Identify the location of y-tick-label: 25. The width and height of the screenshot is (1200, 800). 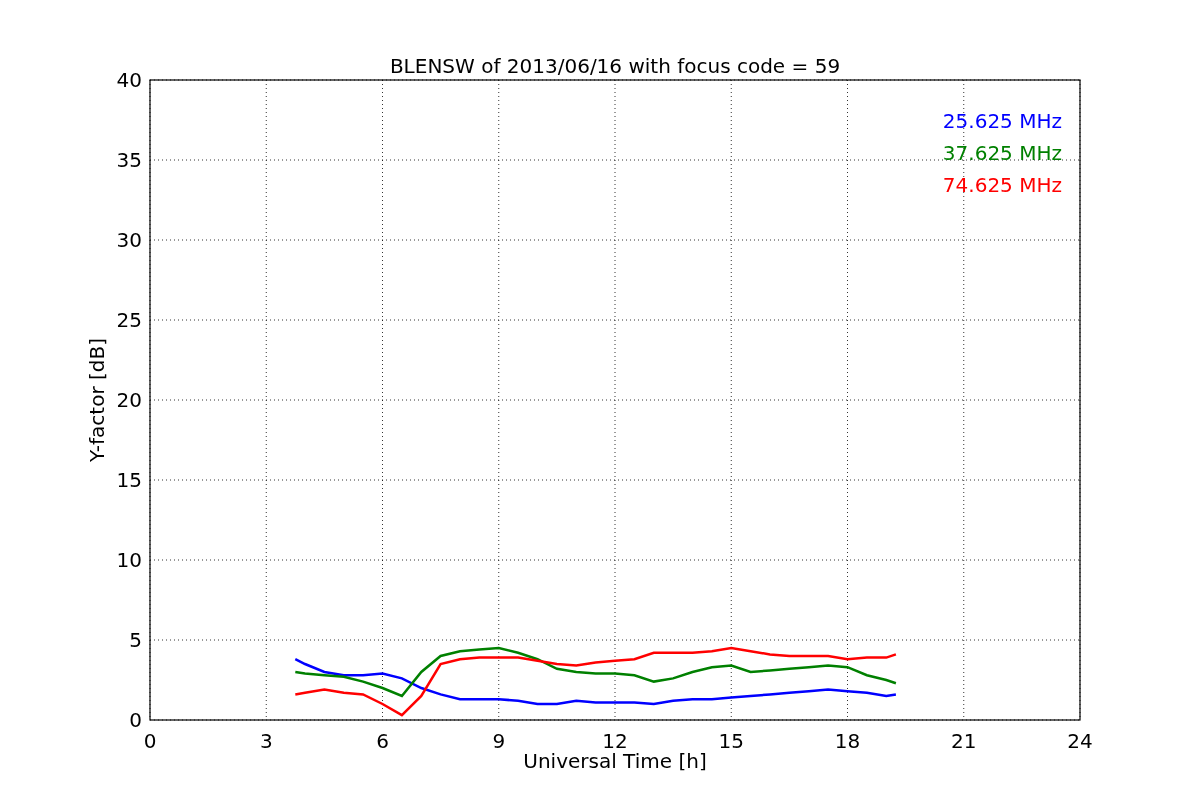
(129, 320).